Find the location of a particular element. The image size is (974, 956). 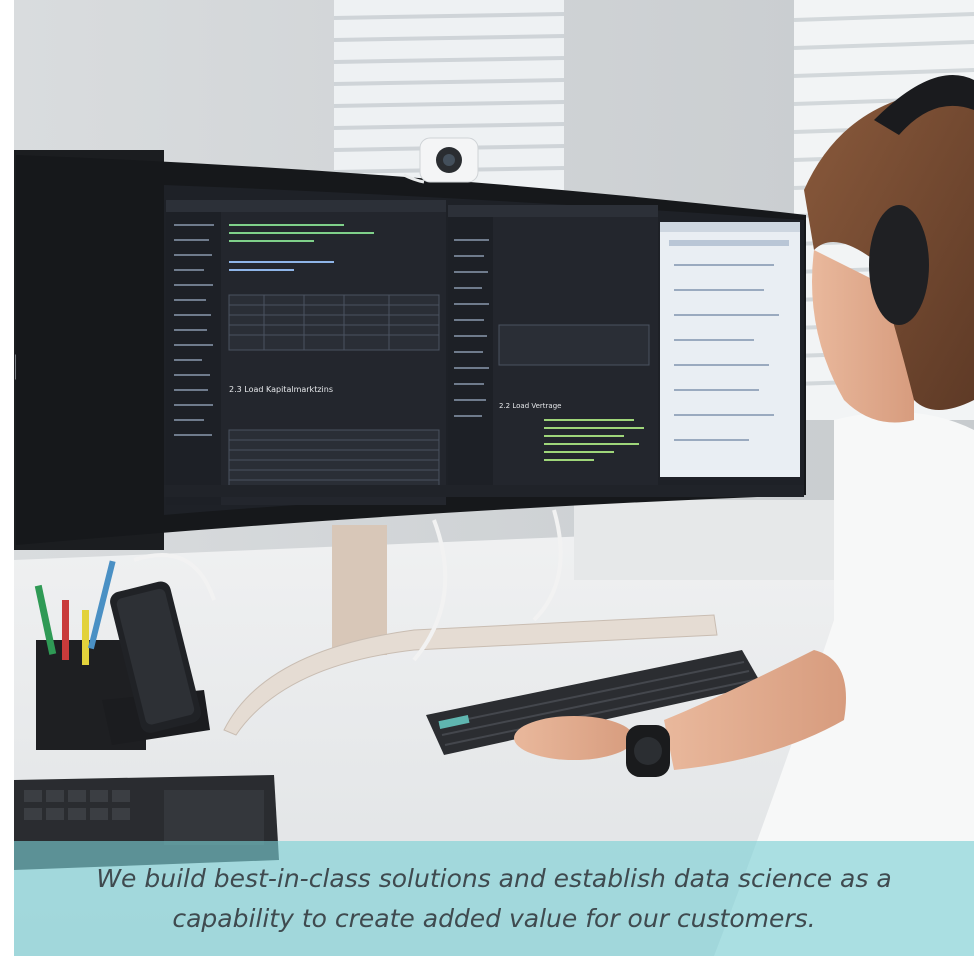

ide-pane-left: 2.3 Load Kapitalmarktzins is located at coordinates (306, 352).